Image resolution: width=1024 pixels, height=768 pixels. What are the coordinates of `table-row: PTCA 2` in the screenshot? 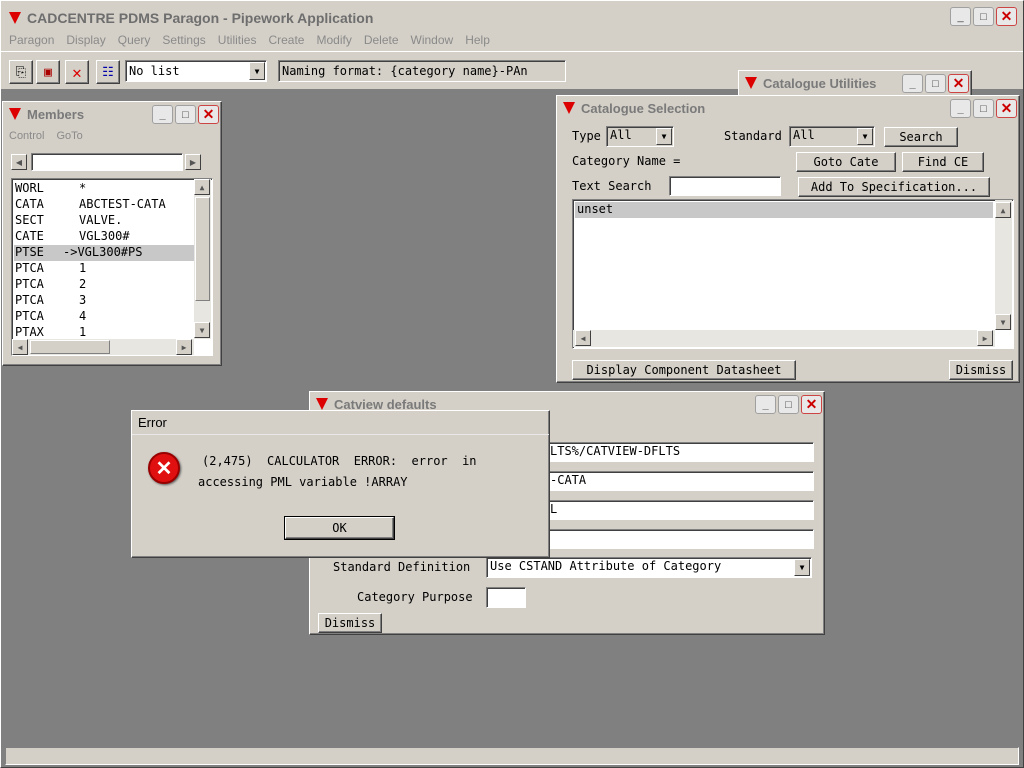 It's located at (104, 285).